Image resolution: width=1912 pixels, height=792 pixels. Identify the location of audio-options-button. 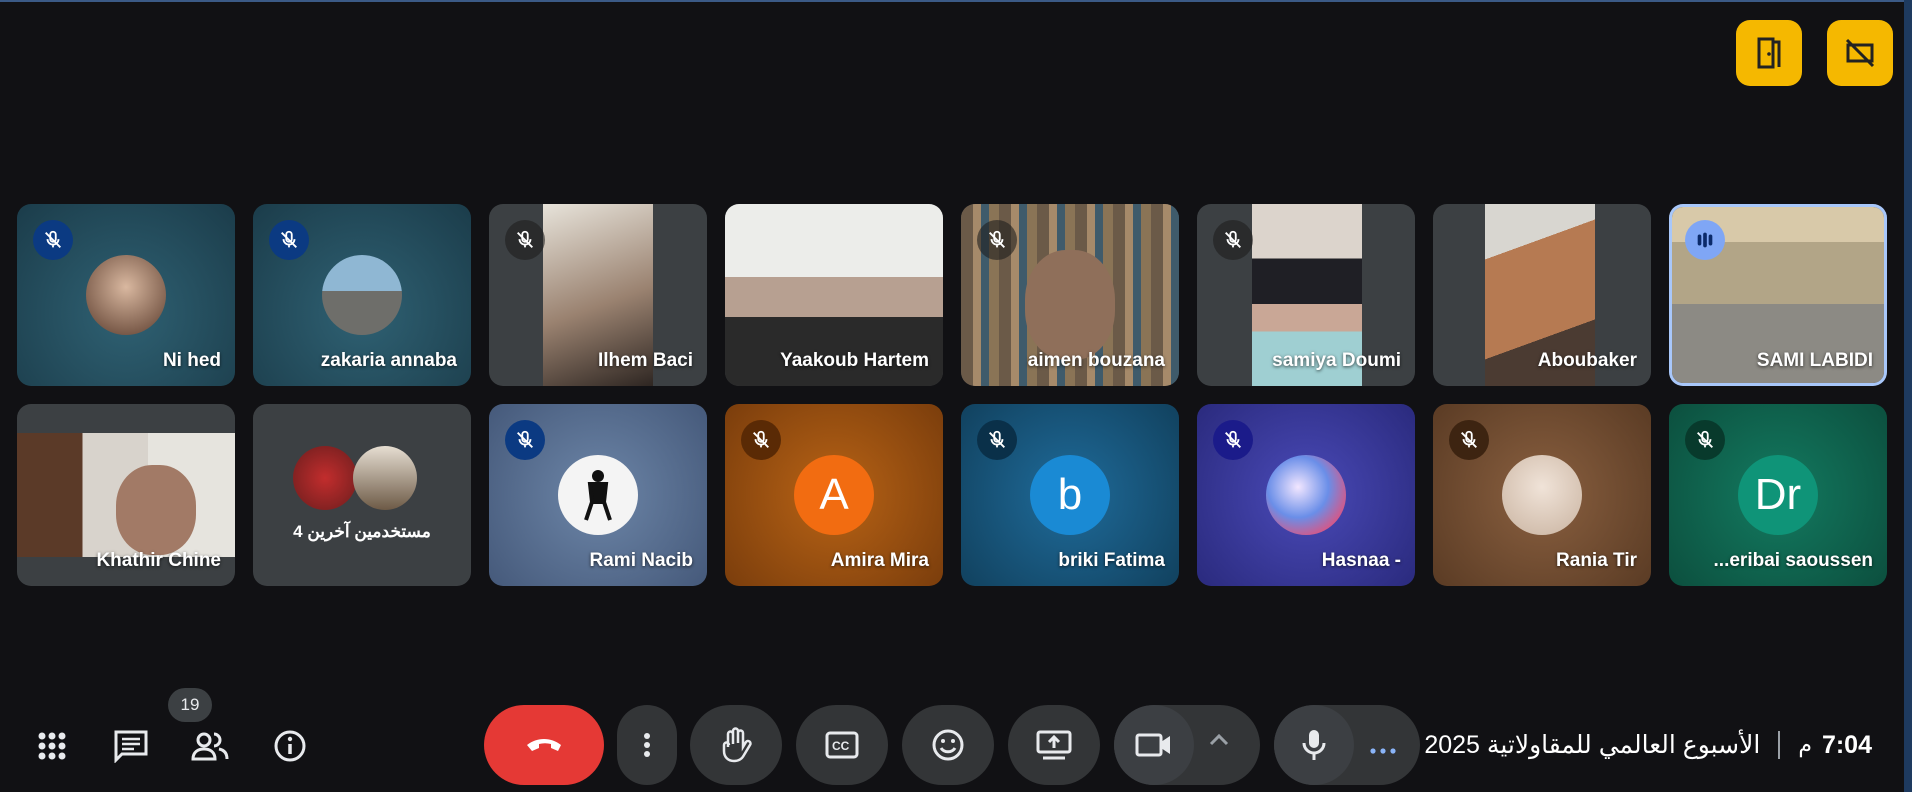
(1383, 750).